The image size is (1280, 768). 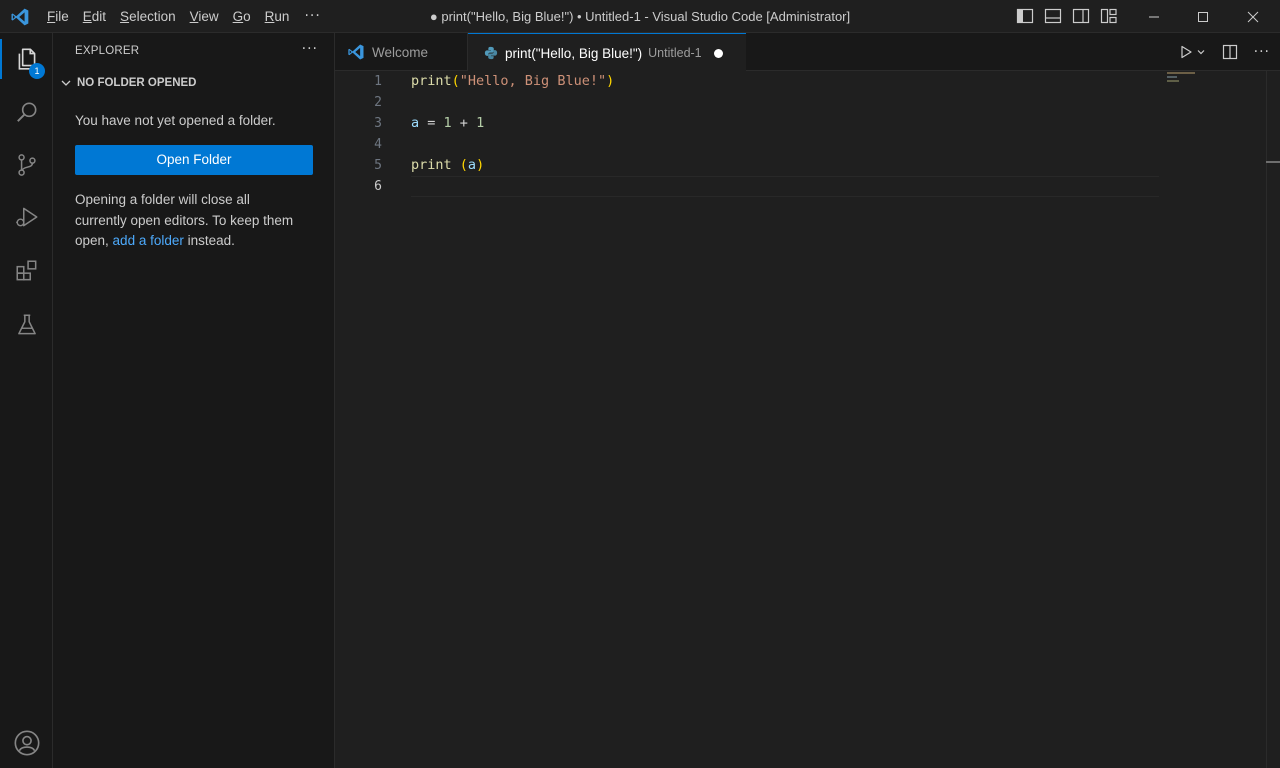 What do you see at coordinates (1067, 16) in the screenshot?
I see `layout-controls` at bounding box center [1067, 16].